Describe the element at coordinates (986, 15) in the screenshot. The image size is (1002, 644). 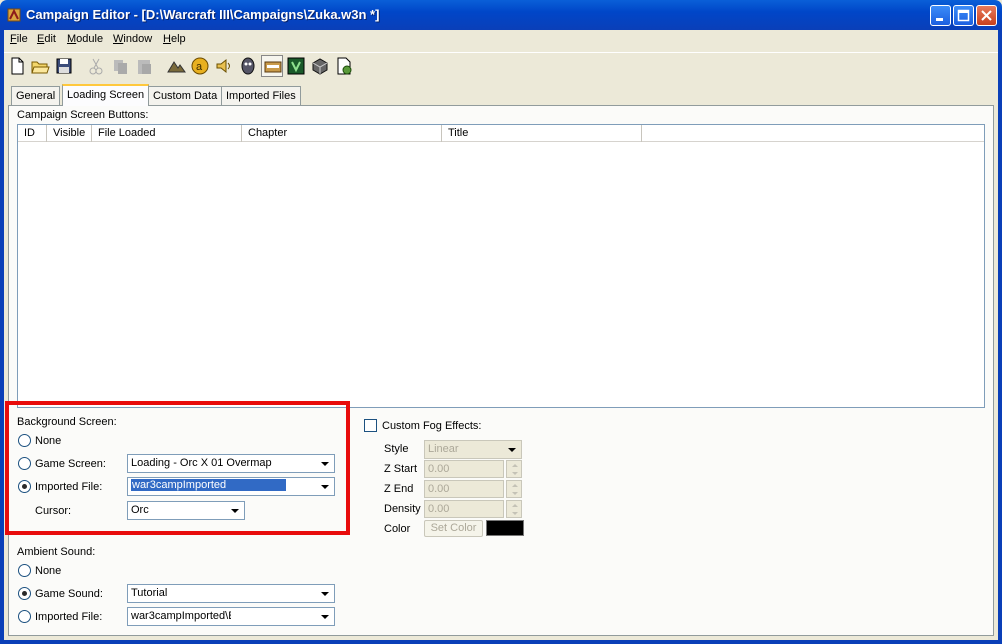
I see `close-button` at that location.